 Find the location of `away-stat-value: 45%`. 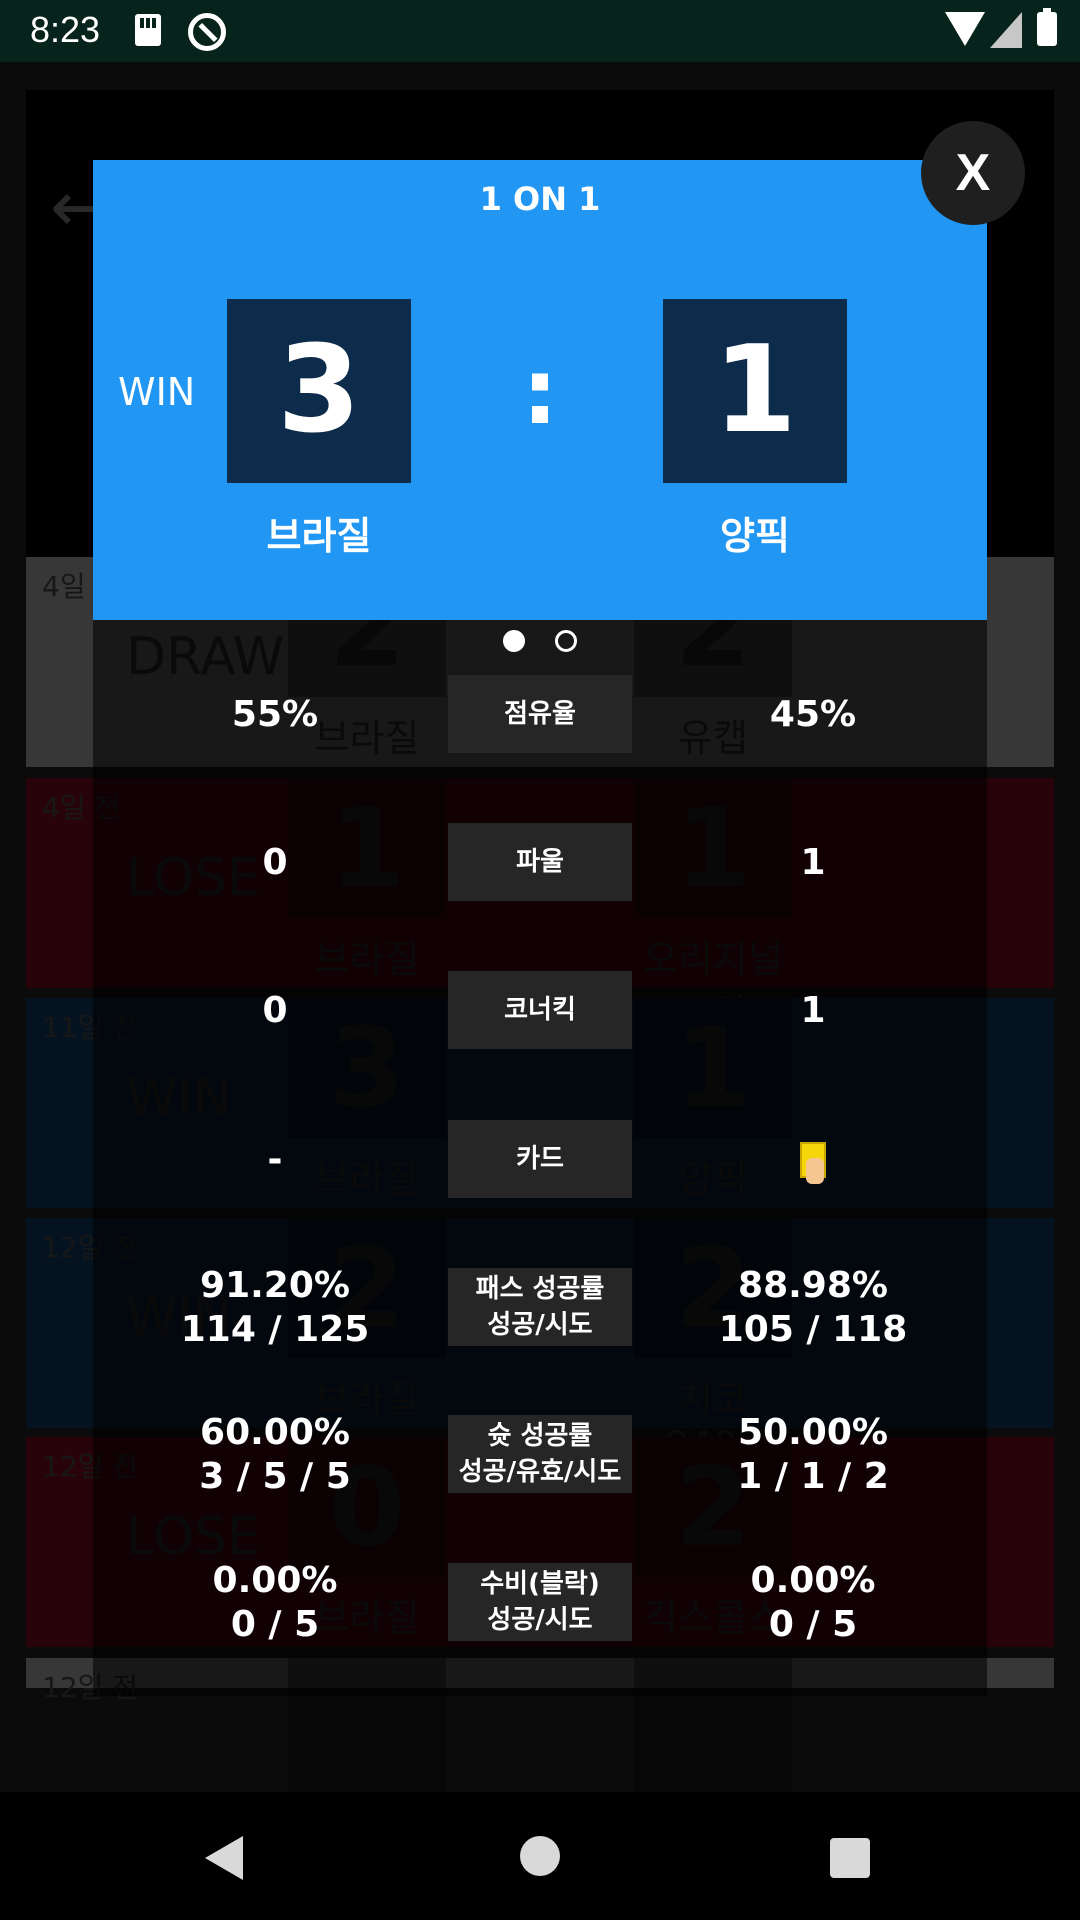

away-stat-value: 45% is located at coordinates (813, 715).